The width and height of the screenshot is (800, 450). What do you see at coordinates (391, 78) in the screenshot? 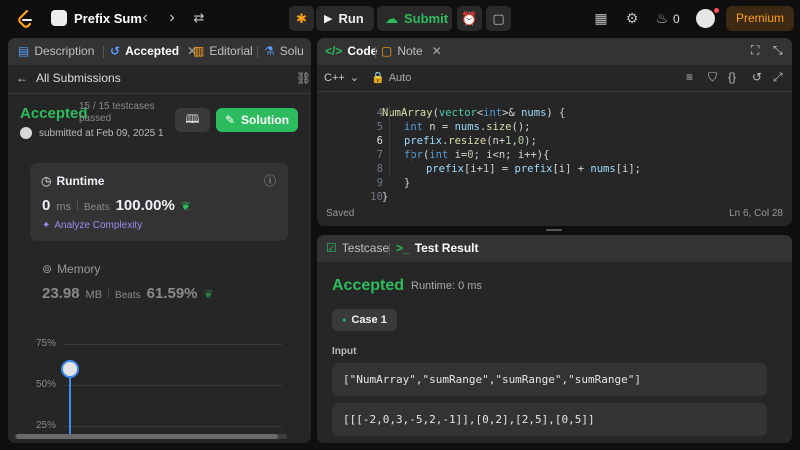
I see `auto-mode-toggle: 🔒 Auto` at bounding box center [391, 78].